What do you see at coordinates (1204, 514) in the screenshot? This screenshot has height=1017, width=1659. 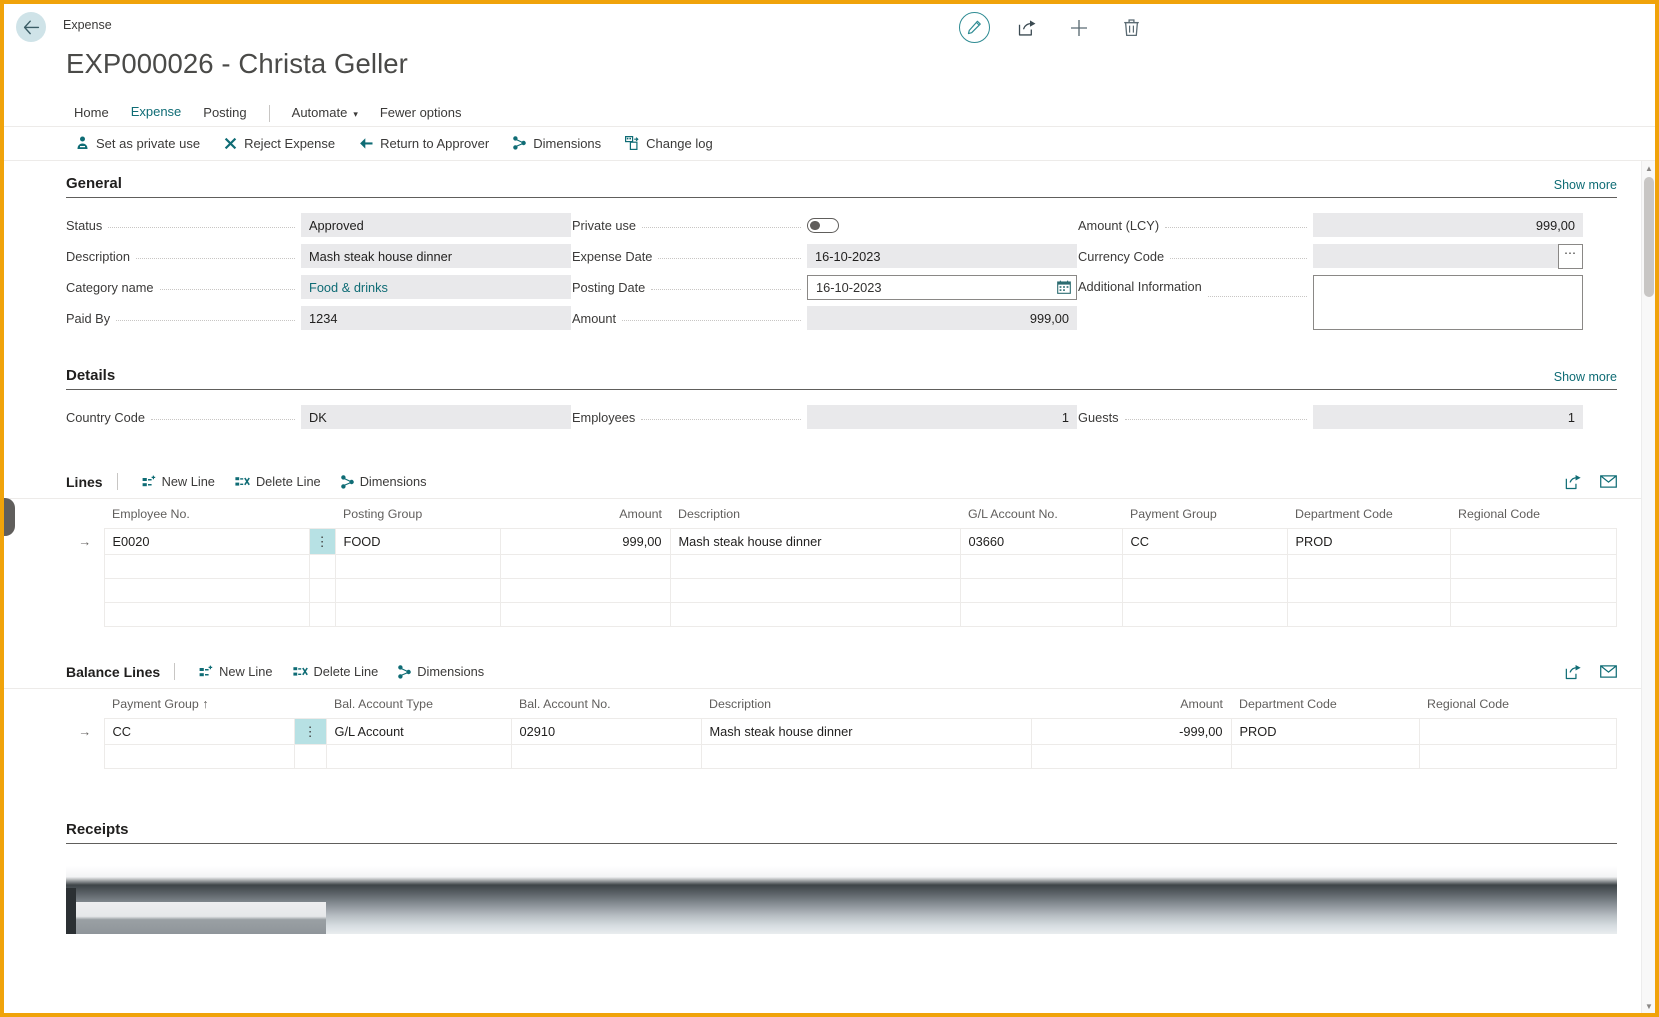 I see `col-header-payment-group: Payment Group` at bounding box center [1204, 514].